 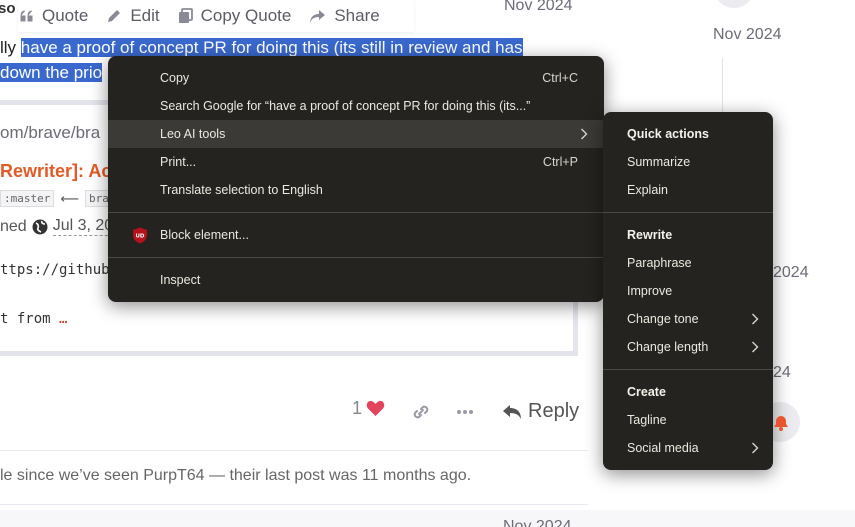 I want to click on share-label: Share, so click(x=357, y=15).